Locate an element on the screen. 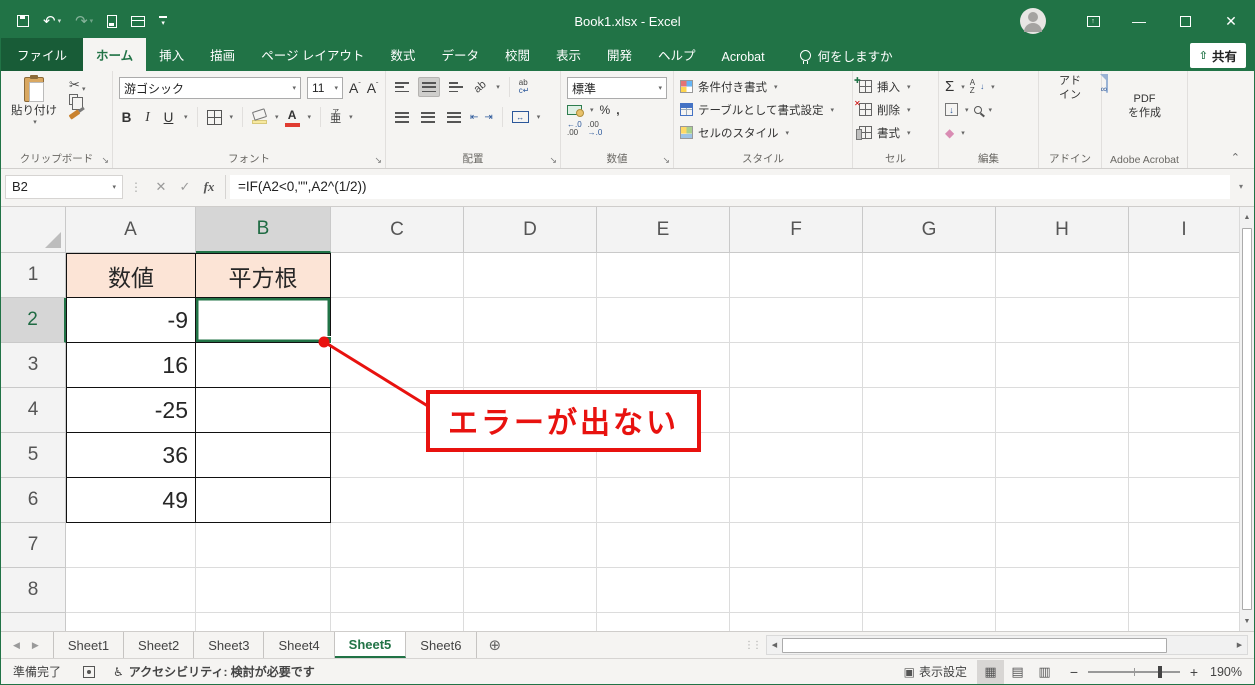 This screenshot has height=685, width=1255. account-avatar is located at coordinates (1033, 21).